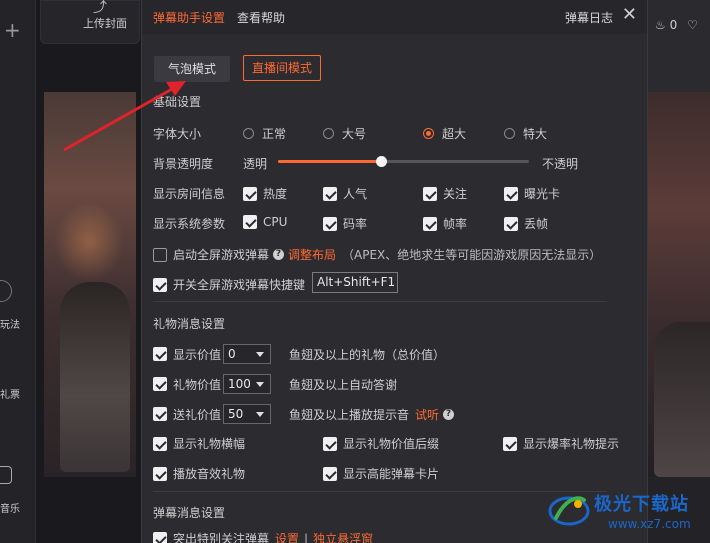  Describe the element at coordinates (454, 134) in the screenshot. I see `option-label: 超大` at that location.